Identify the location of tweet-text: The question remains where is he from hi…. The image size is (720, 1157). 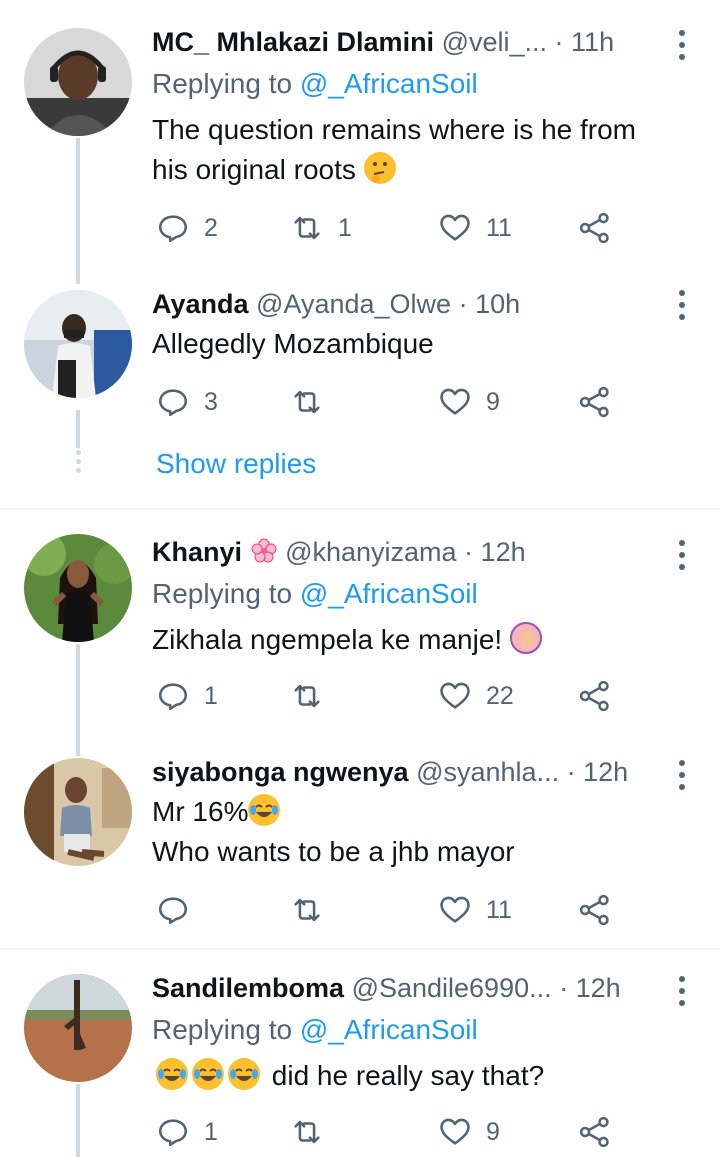
(416, 150).